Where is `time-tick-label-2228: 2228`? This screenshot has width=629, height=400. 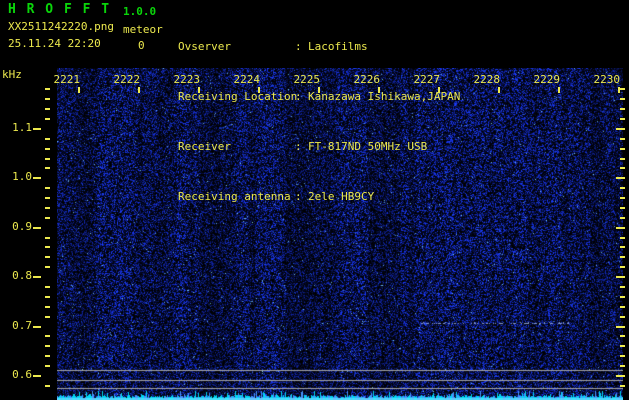 time-tick-label-2228: 2228 is located at coordinates (487, 79).